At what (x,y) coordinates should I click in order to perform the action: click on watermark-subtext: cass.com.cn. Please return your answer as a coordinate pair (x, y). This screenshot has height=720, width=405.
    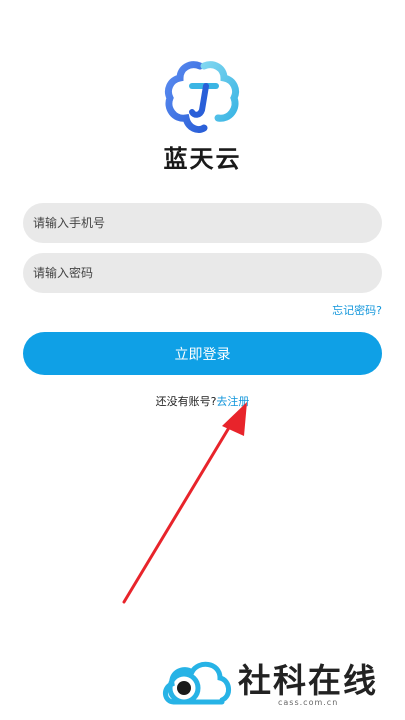
    Looking at the image, I should click on (308, 702).